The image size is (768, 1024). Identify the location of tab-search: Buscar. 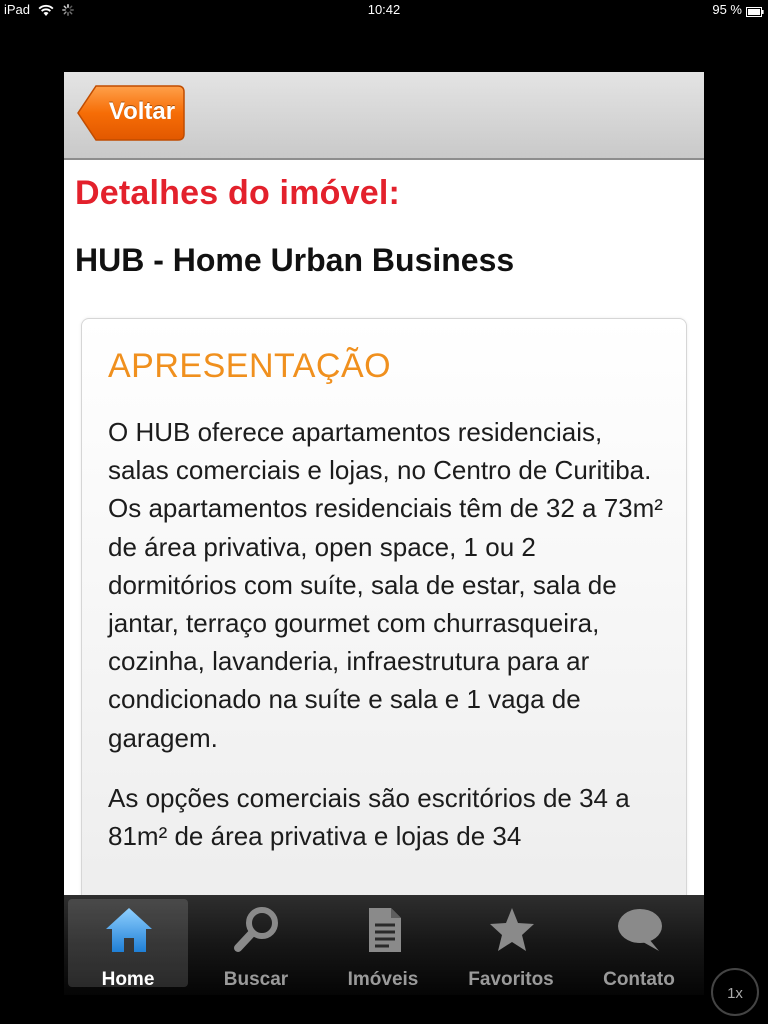
(256, 944).